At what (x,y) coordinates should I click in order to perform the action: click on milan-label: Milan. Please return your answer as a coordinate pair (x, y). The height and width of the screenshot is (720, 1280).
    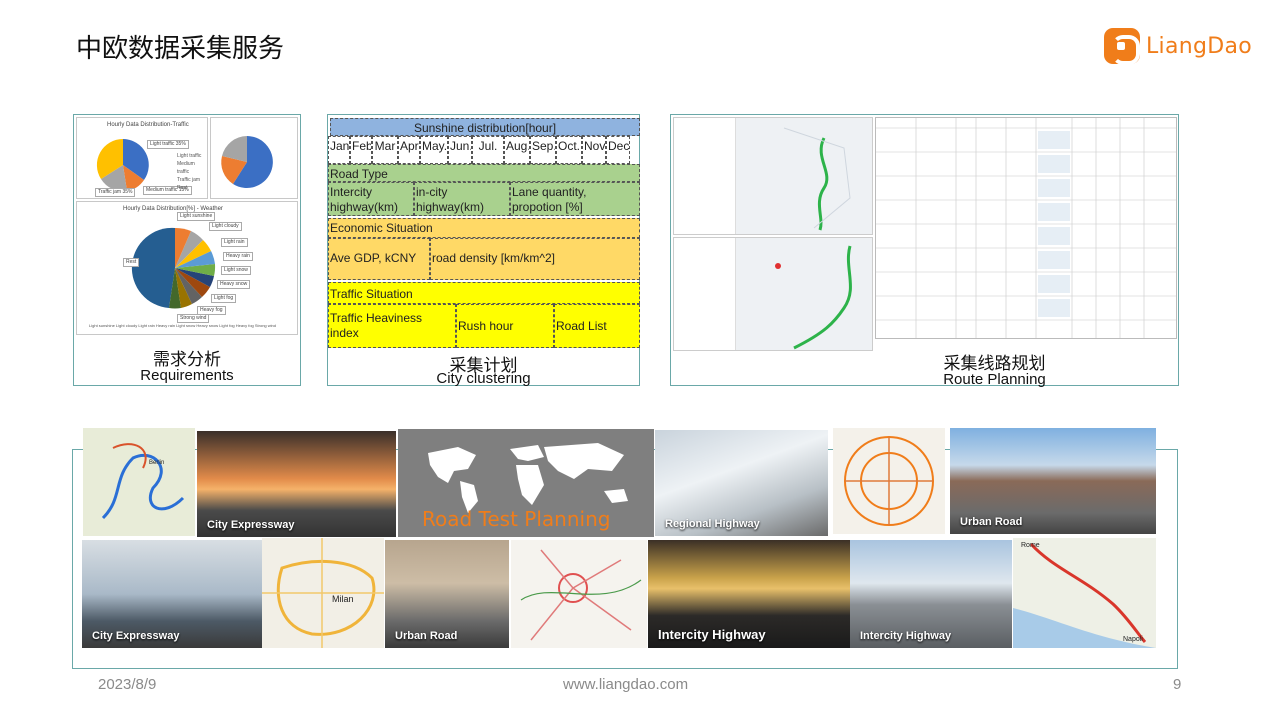
    Looking at the image, I should click on (343, 599).